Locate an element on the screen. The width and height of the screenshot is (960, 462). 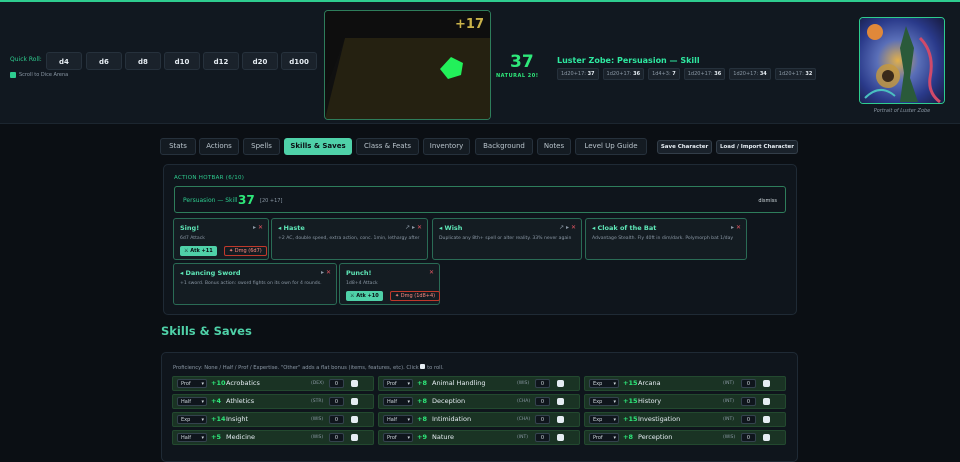
character-portrait is located at coordinates (902, 60).